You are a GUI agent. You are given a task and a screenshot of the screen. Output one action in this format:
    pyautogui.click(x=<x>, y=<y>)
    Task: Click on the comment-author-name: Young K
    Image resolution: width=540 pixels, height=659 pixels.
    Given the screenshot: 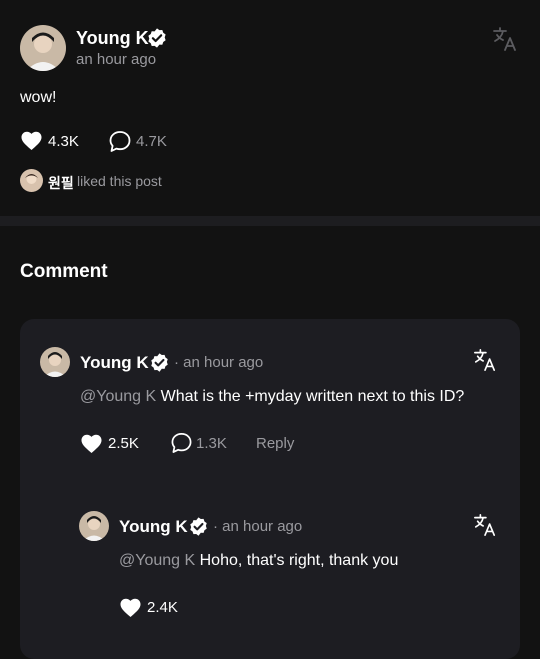 What is the action you would take?
    pyautogui.click(x=114, y=363)
    